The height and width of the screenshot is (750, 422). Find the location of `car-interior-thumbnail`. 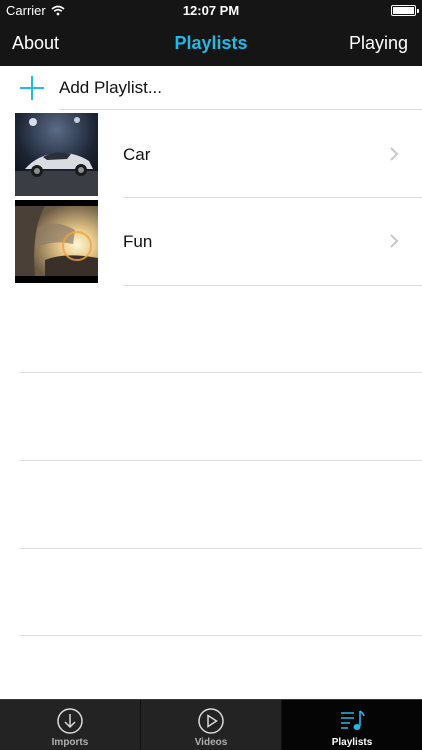

car-interior-thumbnail is located at coordinates (56, 241).